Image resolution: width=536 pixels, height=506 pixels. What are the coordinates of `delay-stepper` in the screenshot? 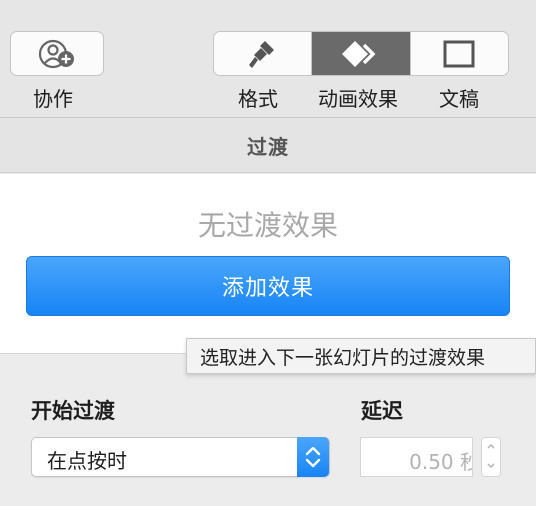 It's located at (491, 457).